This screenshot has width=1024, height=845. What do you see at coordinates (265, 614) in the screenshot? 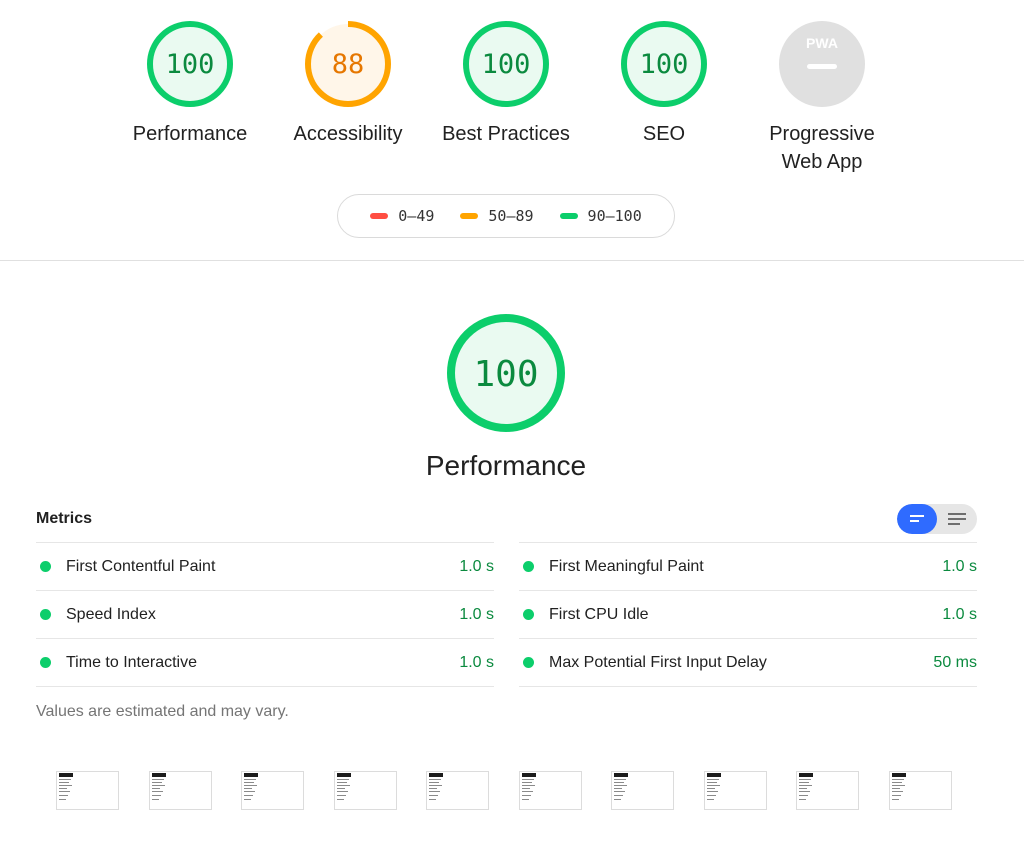
I see `metric-row: Speed Index 1.0 s` at bounding box center [265, 614].